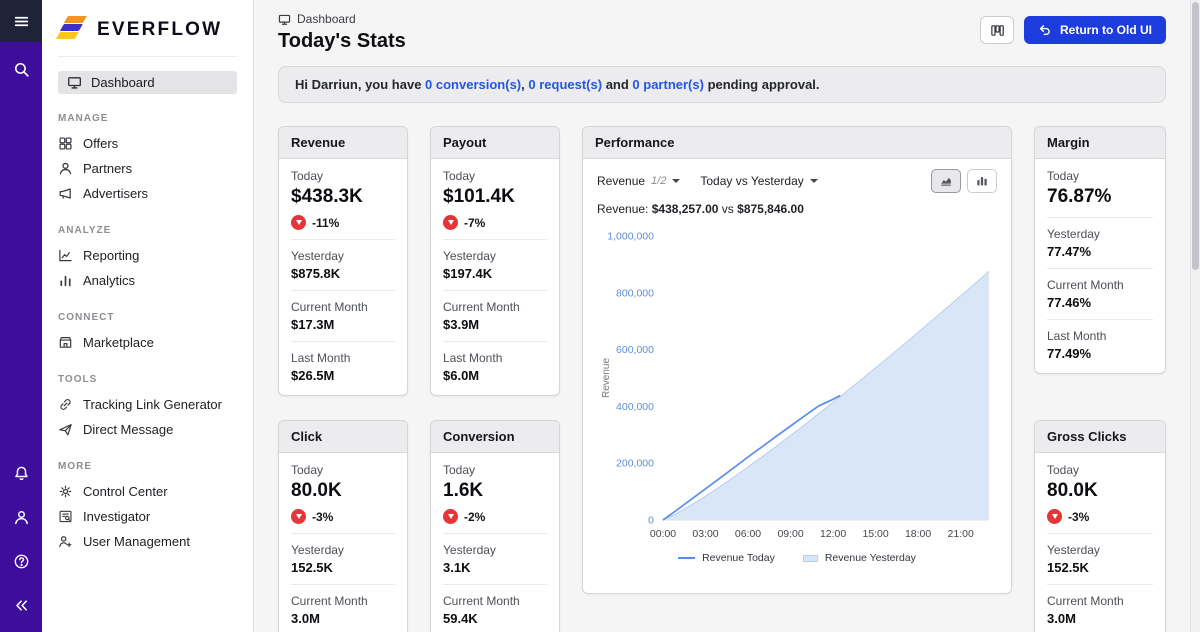 The height and width of the screenshot is (632, 1200). Describe the element at coordinates (65, 429) in the screenshot. I see `send-icon` at that location.